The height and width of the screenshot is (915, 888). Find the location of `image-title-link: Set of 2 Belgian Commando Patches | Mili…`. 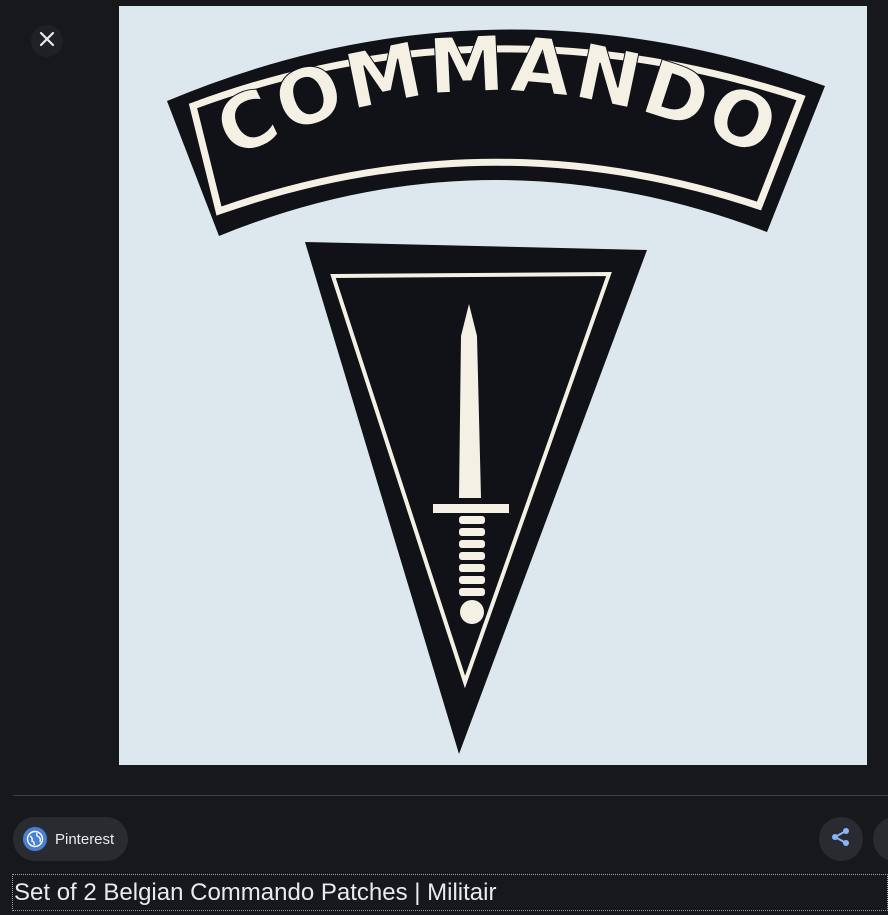

image-title-link: Set of 2 Belgian Commando Patches | Mili… is located at coordinates (450, 892).